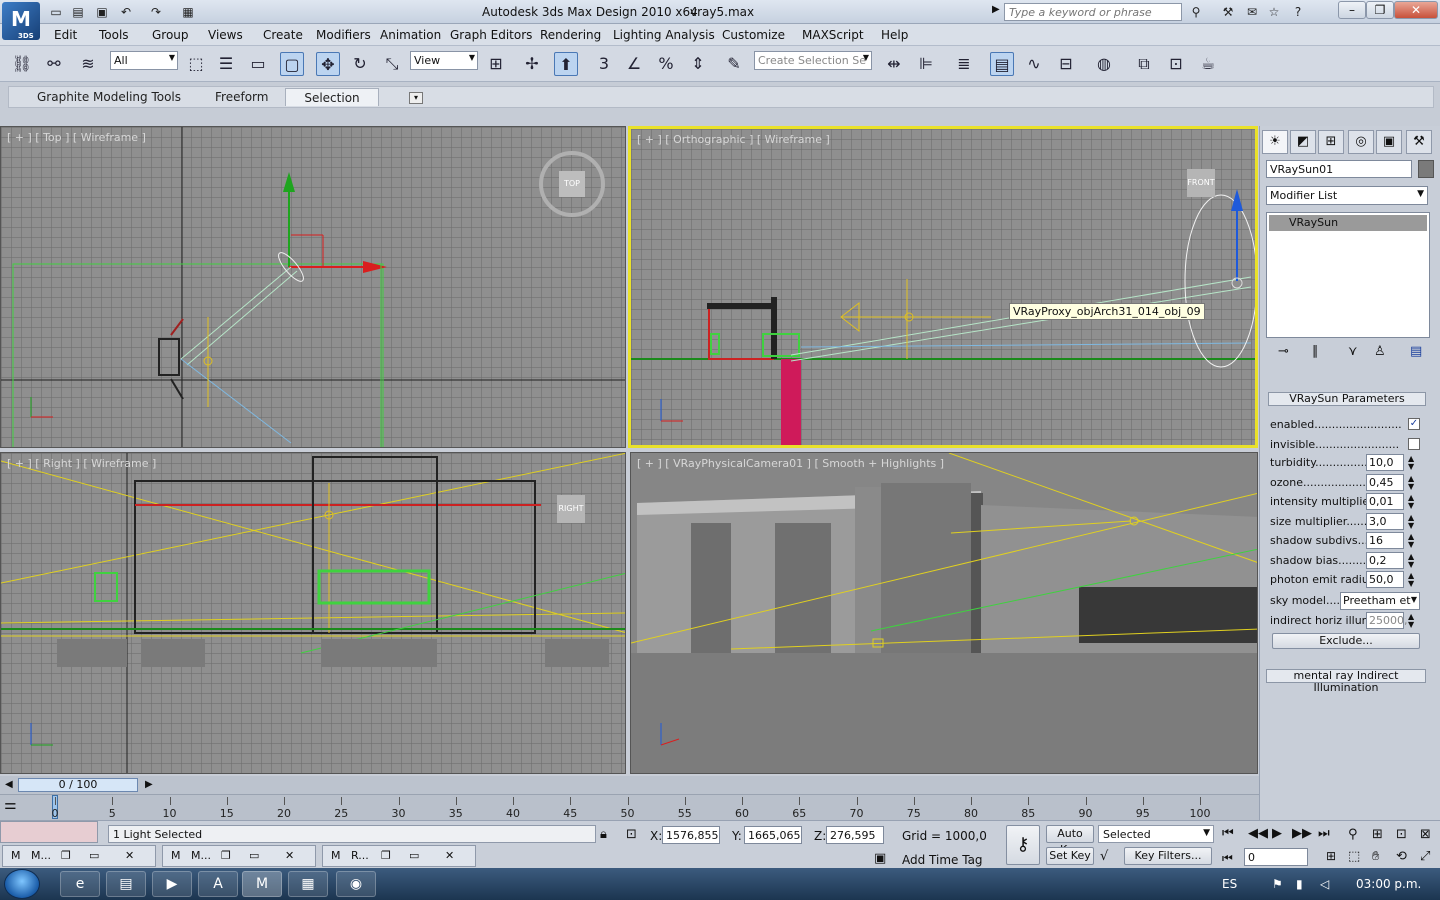 The height and width of the screenshot is (900, 1440). What do you see at coordinates (129, 855) in the screenshot?
I see `close-icon: ✕` at bounding box center [129, 855].